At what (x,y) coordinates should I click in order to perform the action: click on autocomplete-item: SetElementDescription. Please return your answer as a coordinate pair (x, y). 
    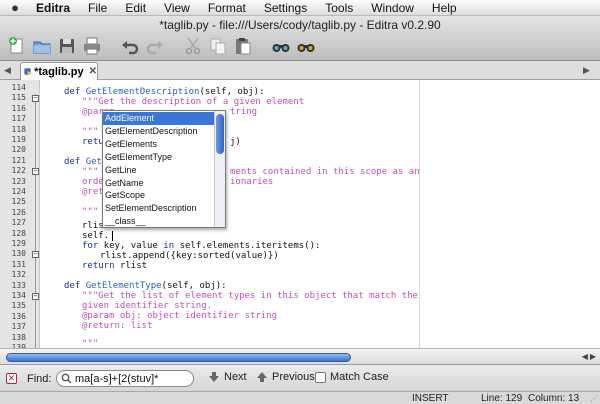
    Looking at the image, I should click on (159, 208).